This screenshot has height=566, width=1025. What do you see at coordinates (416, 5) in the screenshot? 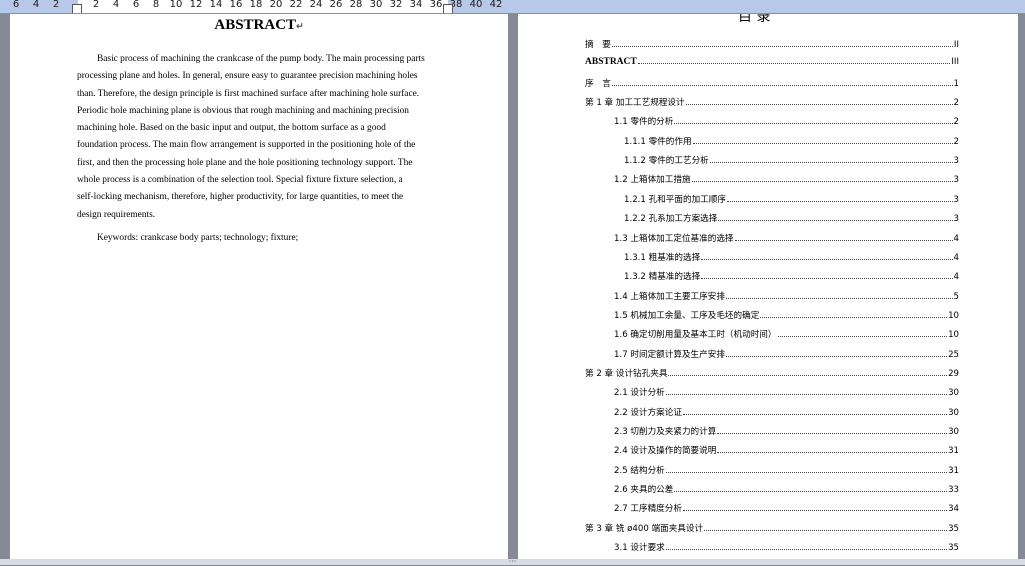
I see `ruler-tick-label: 34` at bounding box center [416, 5].